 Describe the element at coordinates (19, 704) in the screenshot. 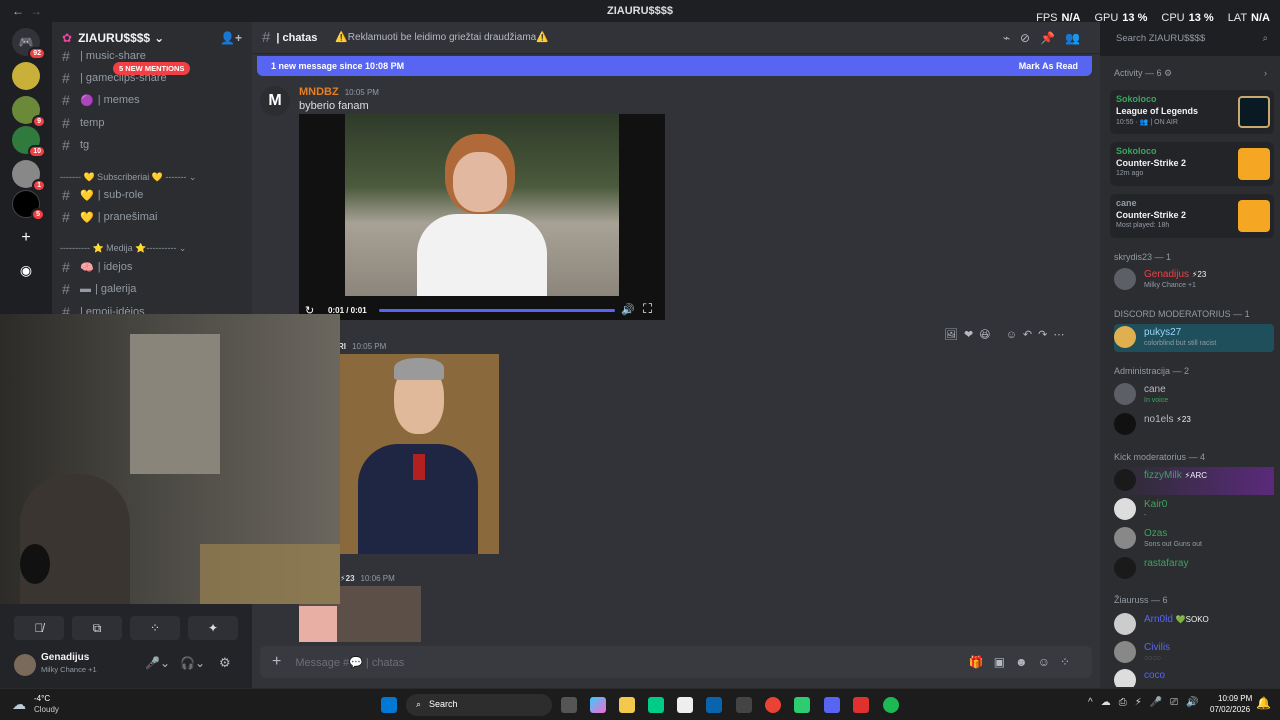

I see `cloud-icon: ☁` at that location.